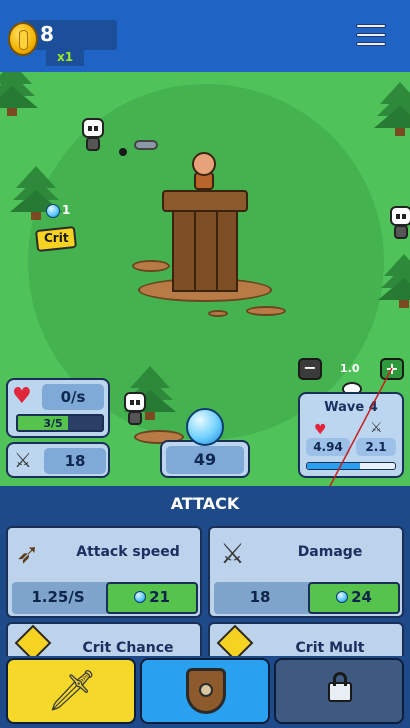  Describe the element at coordinates (351, 435) in the screenshot. I see `wave-panel: Wave 4 ♥ 4.94 ⚔ 2.1` at that location.